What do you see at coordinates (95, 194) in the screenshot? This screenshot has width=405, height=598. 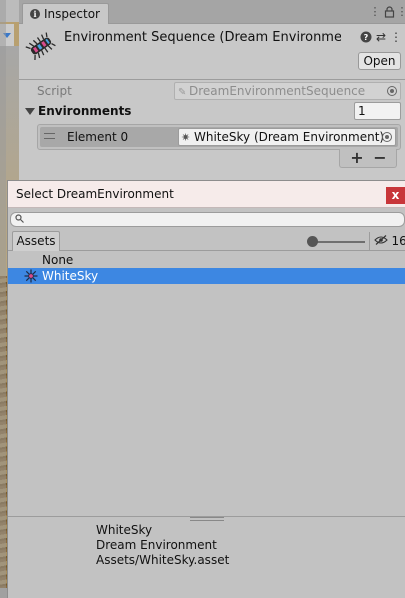 I see `selector-title: Select DreamEnvironment` at bounding box center [95, 194].